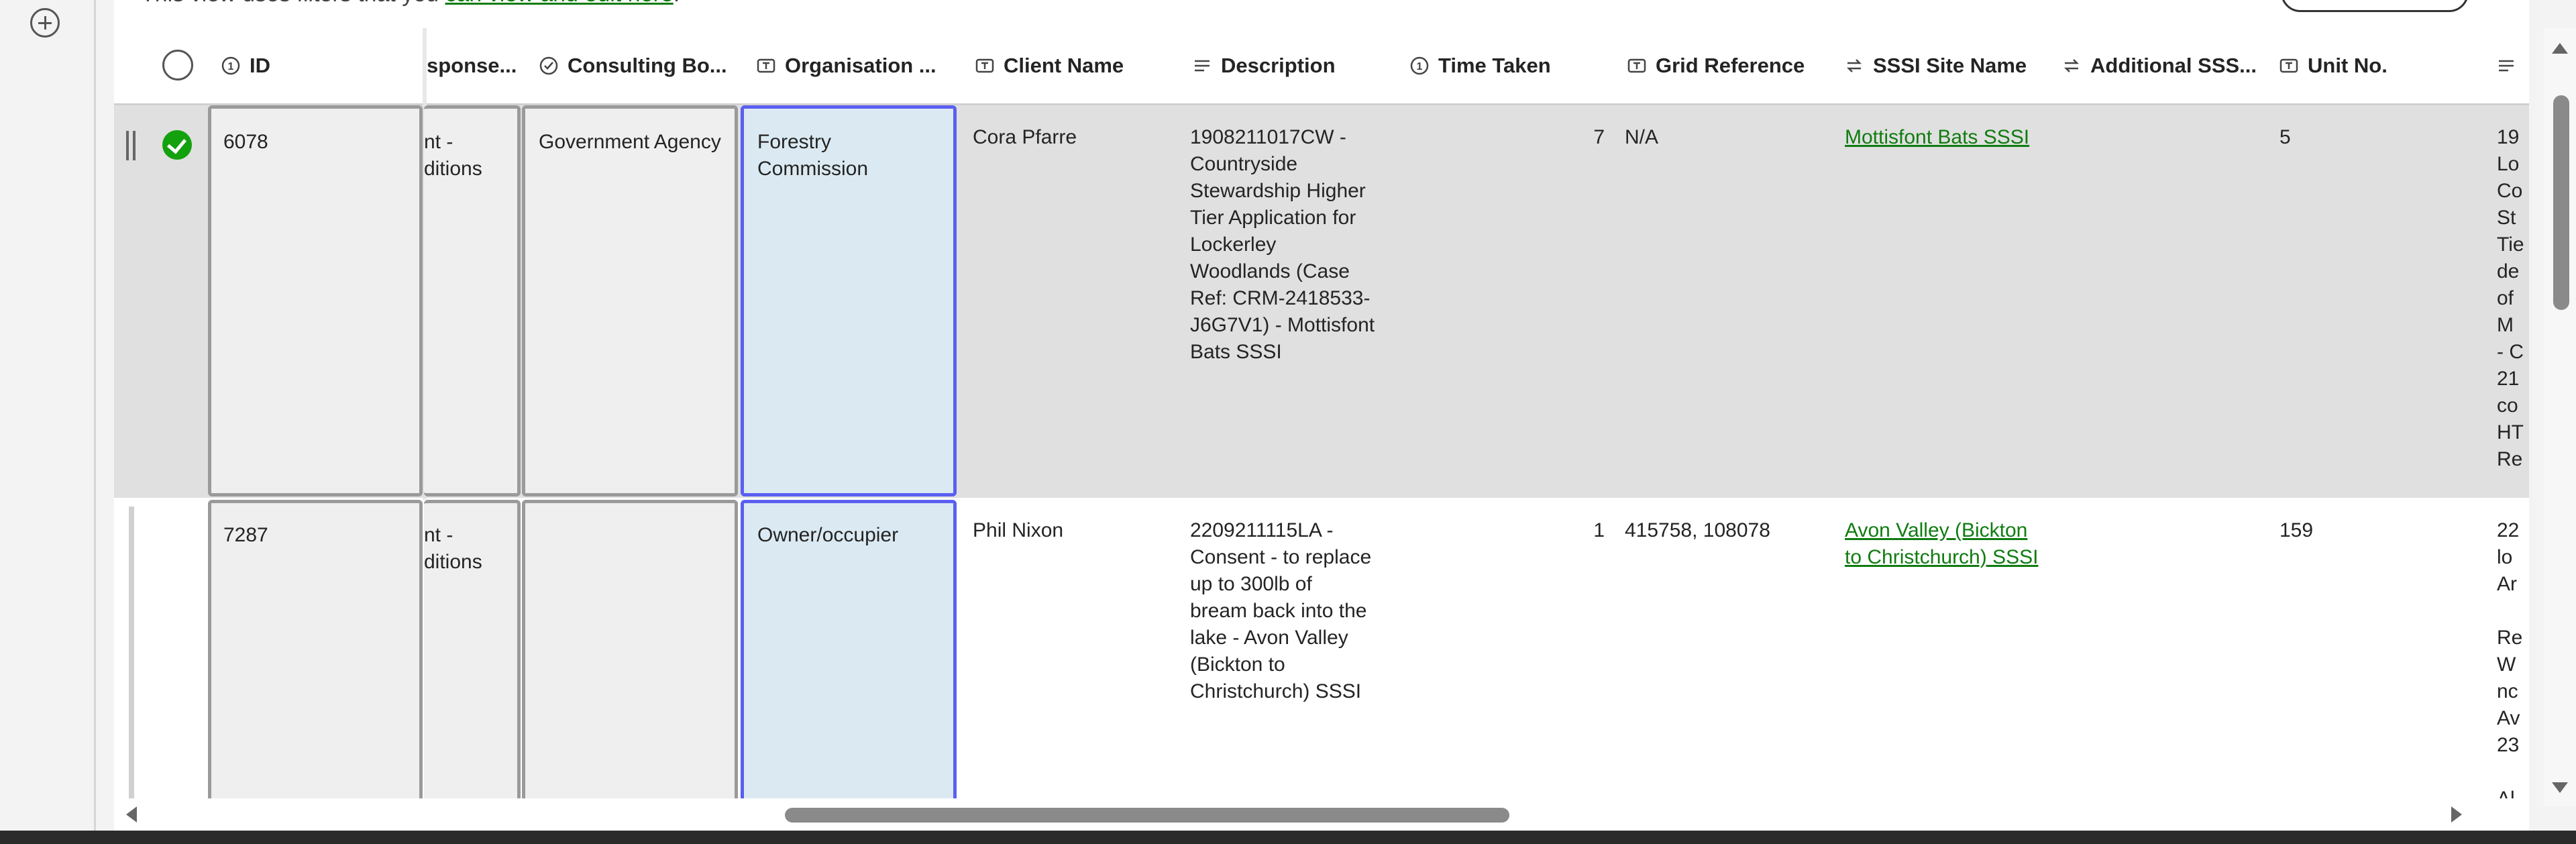  Describe the element at coordinates (559, 3) in the screenshot. I see `filter-notice-link: can view and edit here` at that location.